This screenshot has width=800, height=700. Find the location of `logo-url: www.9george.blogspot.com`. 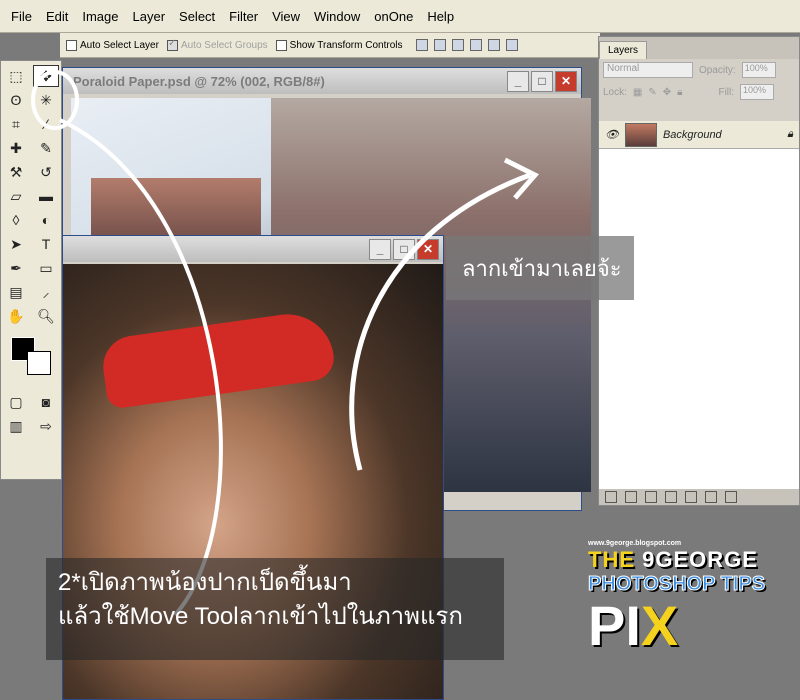

logo-url: www.9george.blogspot.com is located at coordinates (635, 543).